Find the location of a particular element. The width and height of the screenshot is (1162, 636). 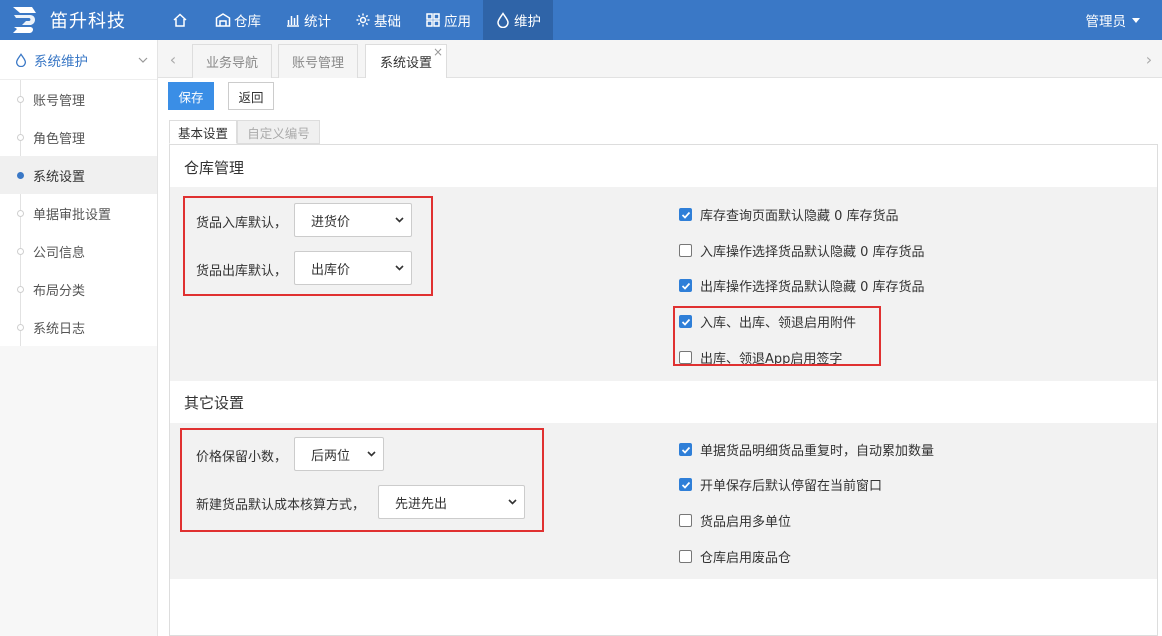

warehouse-section-title: 仓库管理 is located at coordinates (214, 168).